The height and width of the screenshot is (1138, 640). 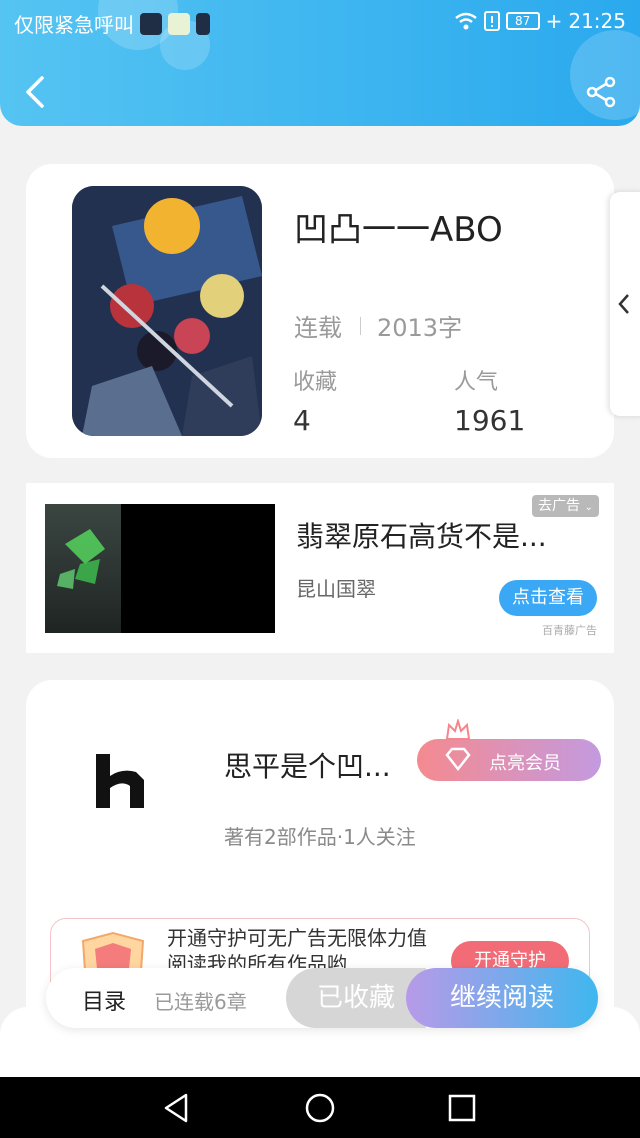 I want to click on book-title: 凹凸一一ABO, so click(x=398, y=230).